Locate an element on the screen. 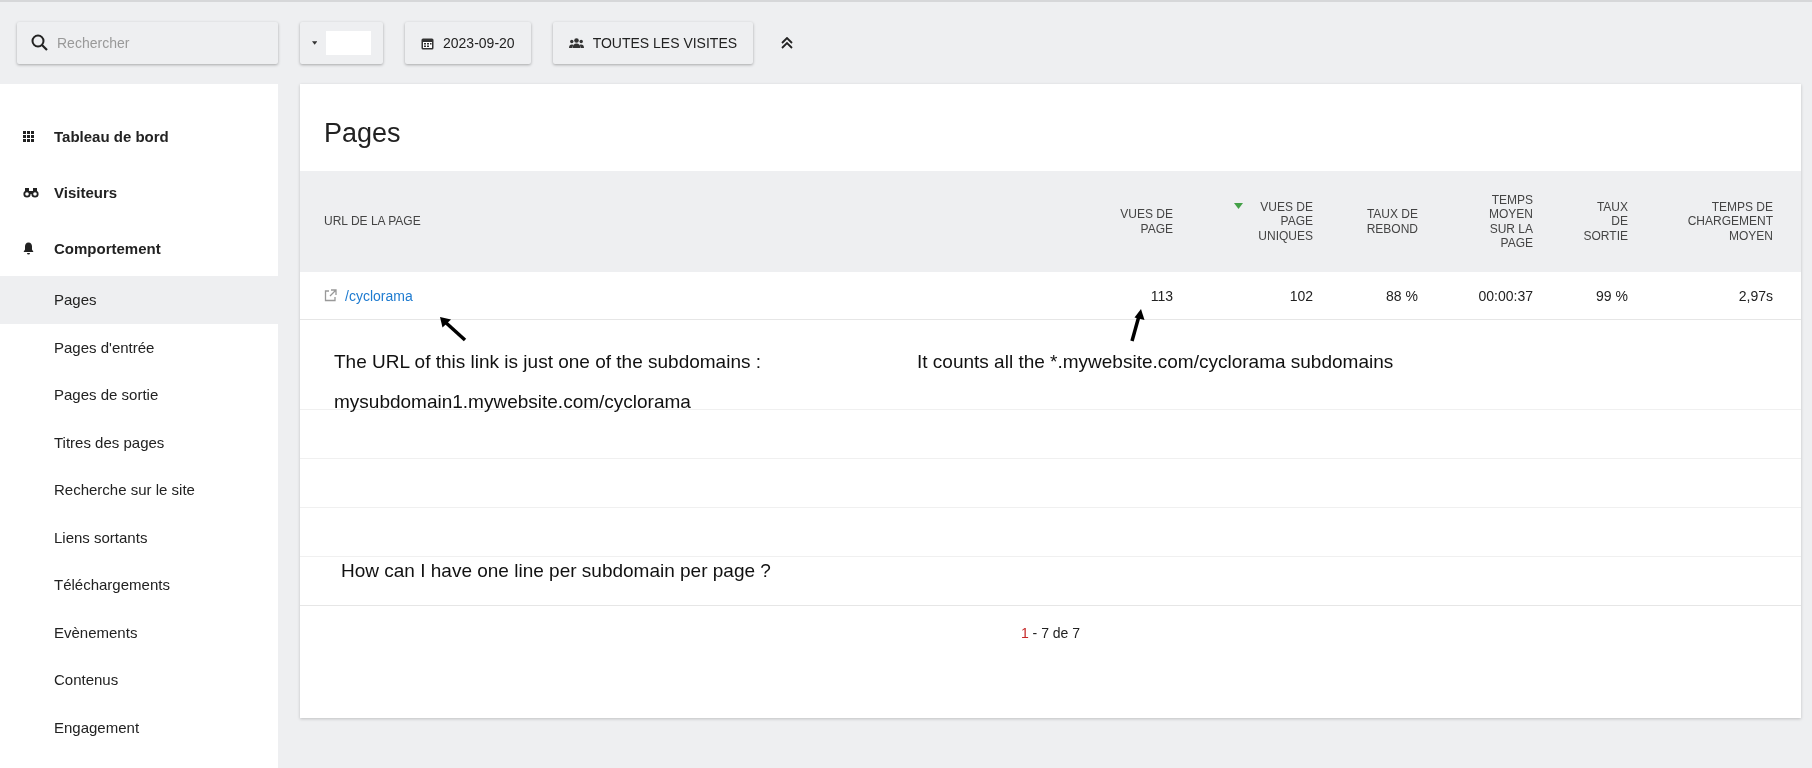 The image size is (1812, 768). sidebar-item: Visiteurs is located at coordinates (139, 192).